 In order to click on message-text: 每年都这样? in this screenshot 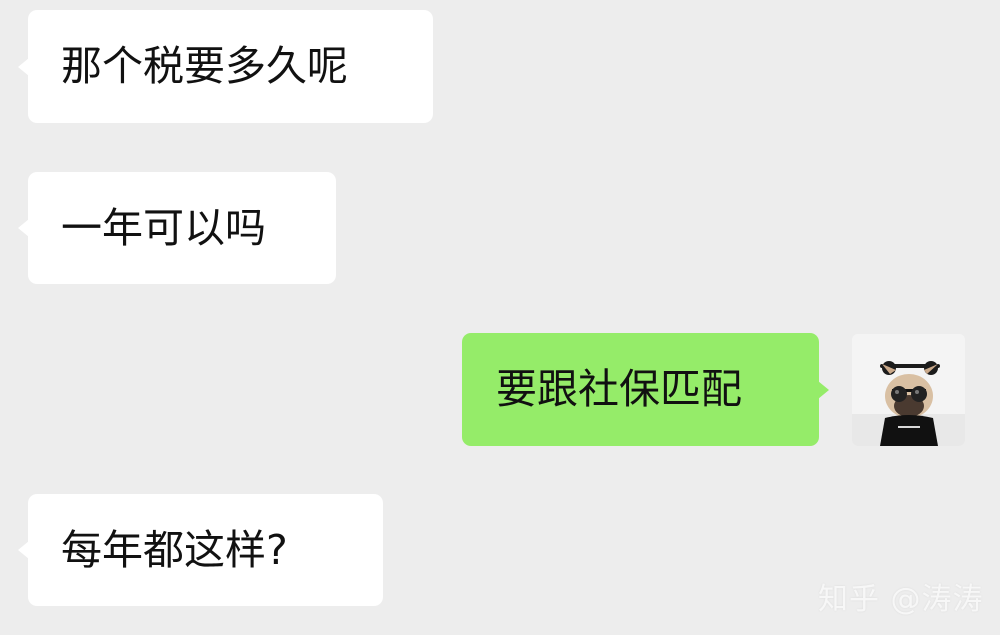, I will do `click(174, 549)`.